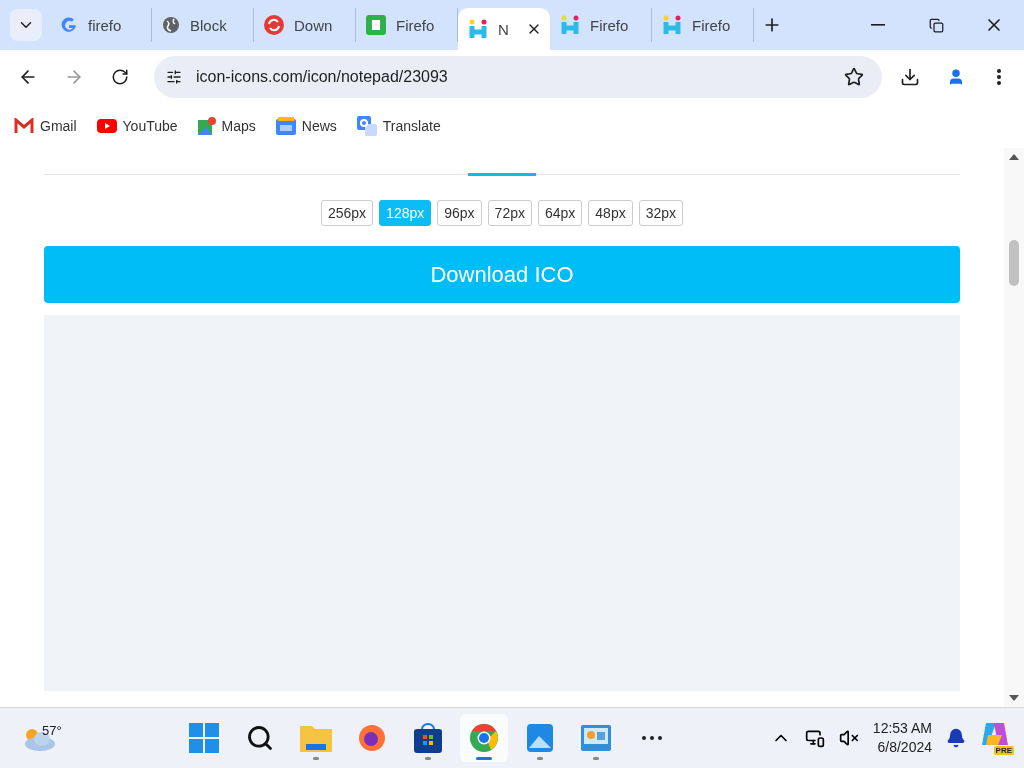 This screenshot has height=768, width=1024. I want to click on bookmark-link: Gmail, so click(45, 126).